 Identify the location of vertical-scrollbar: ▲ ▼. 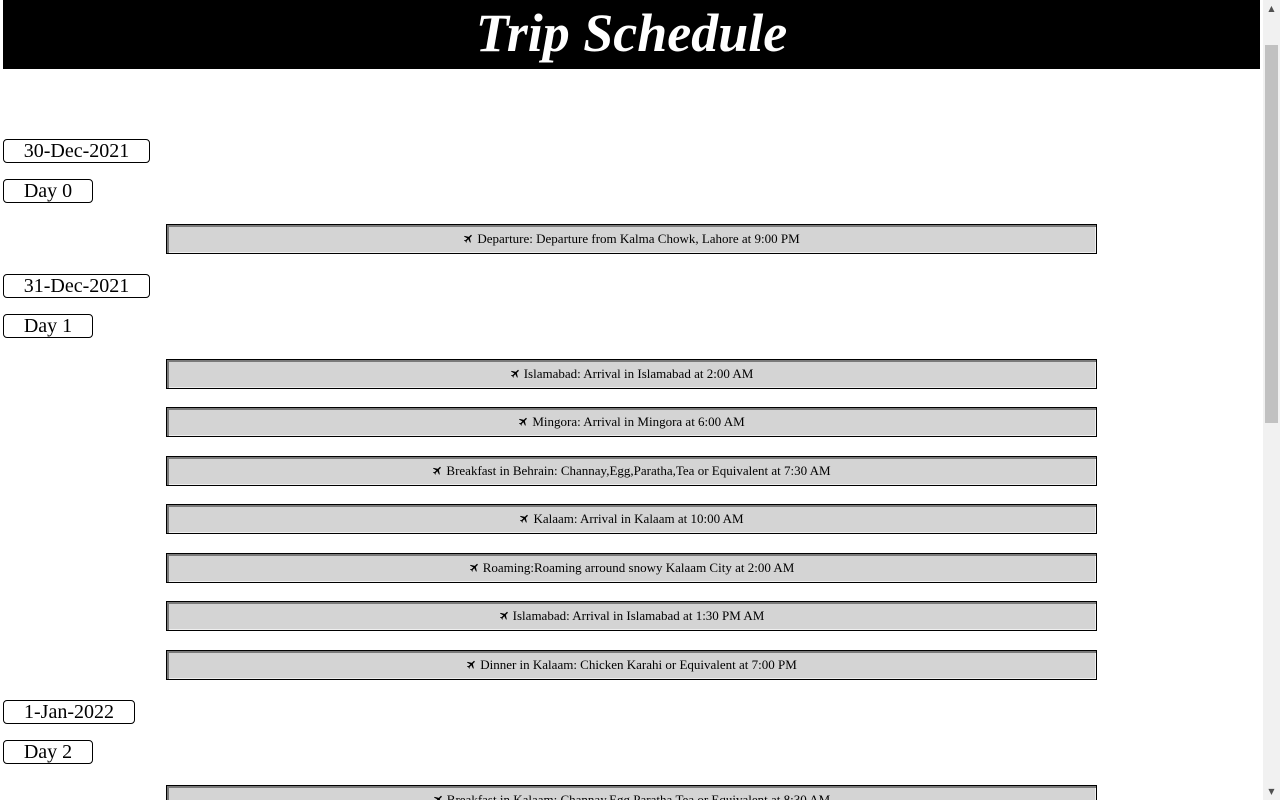
(1271, 400).